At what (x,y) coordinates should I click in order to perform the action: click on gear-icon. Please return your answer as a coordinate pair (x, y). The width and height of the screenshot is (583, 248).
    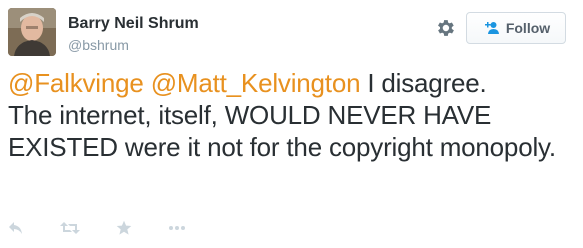
    Looking at the image, I should click on (445, 28).